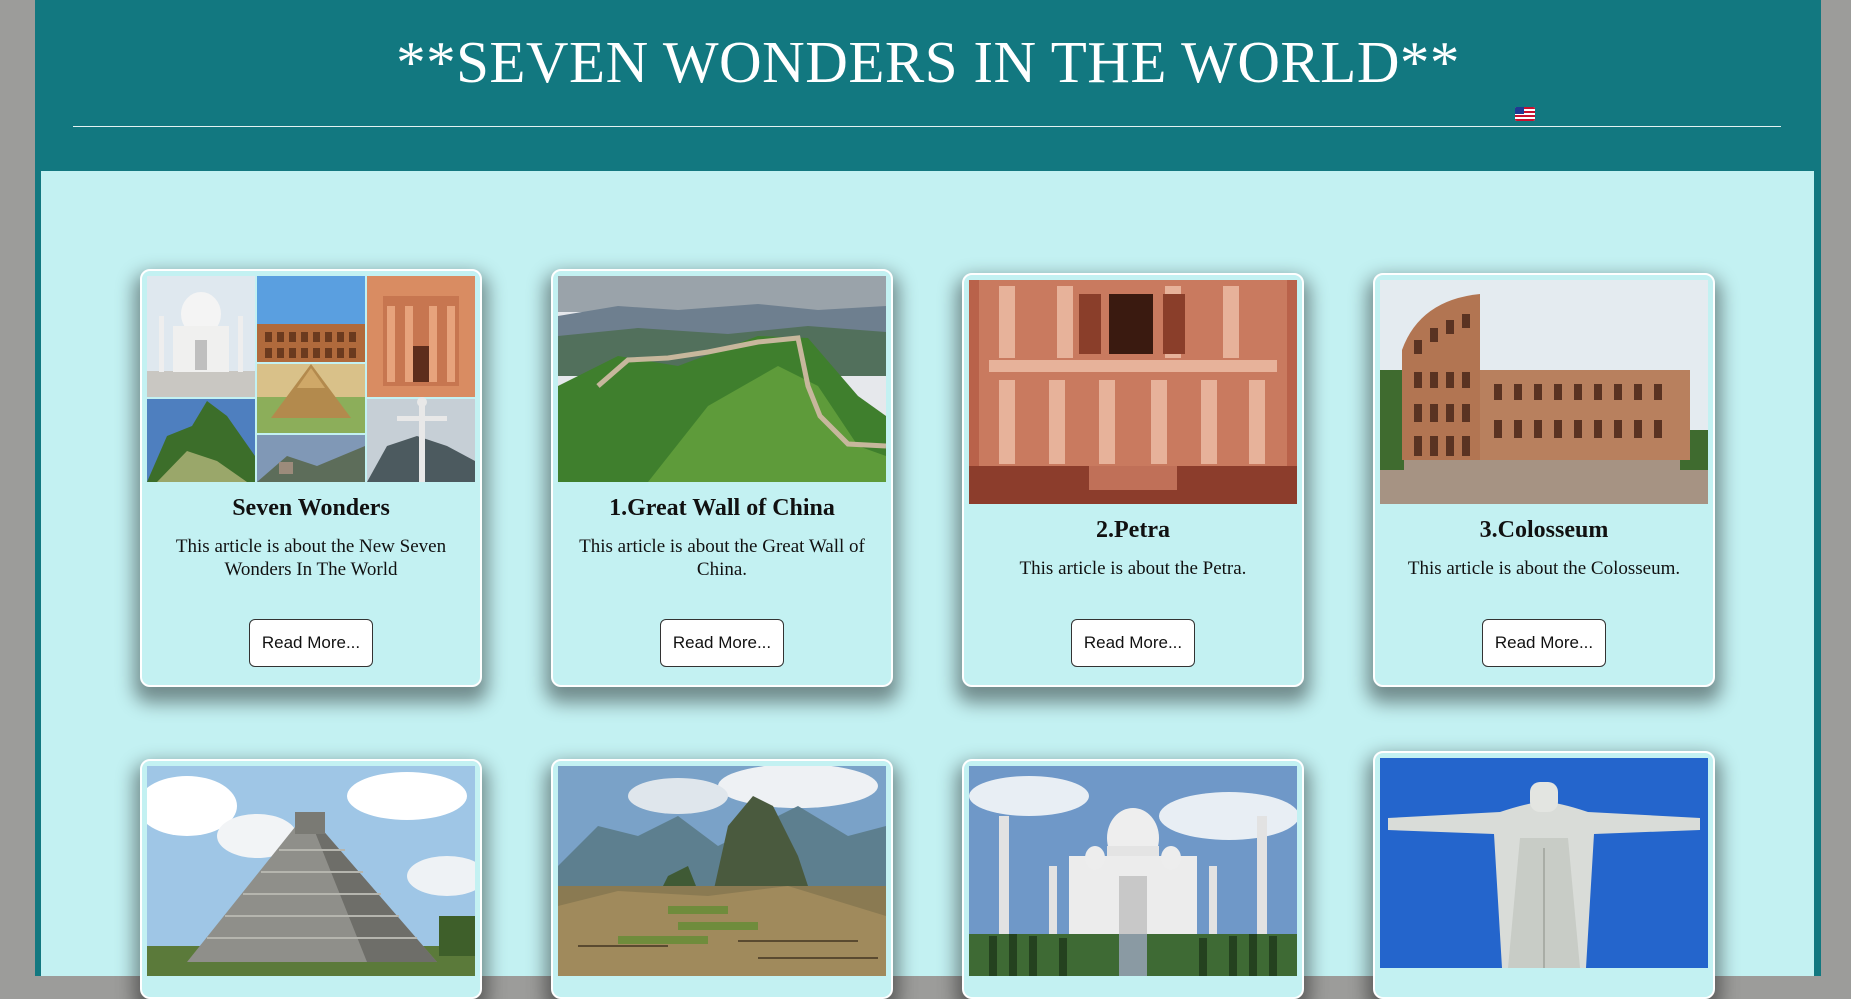 The height and width of the screenshot is (999, 1851). Describe the element at coordinates (1133, 530) in the screenshot. I see `card-title: 2.Petra` at that location.